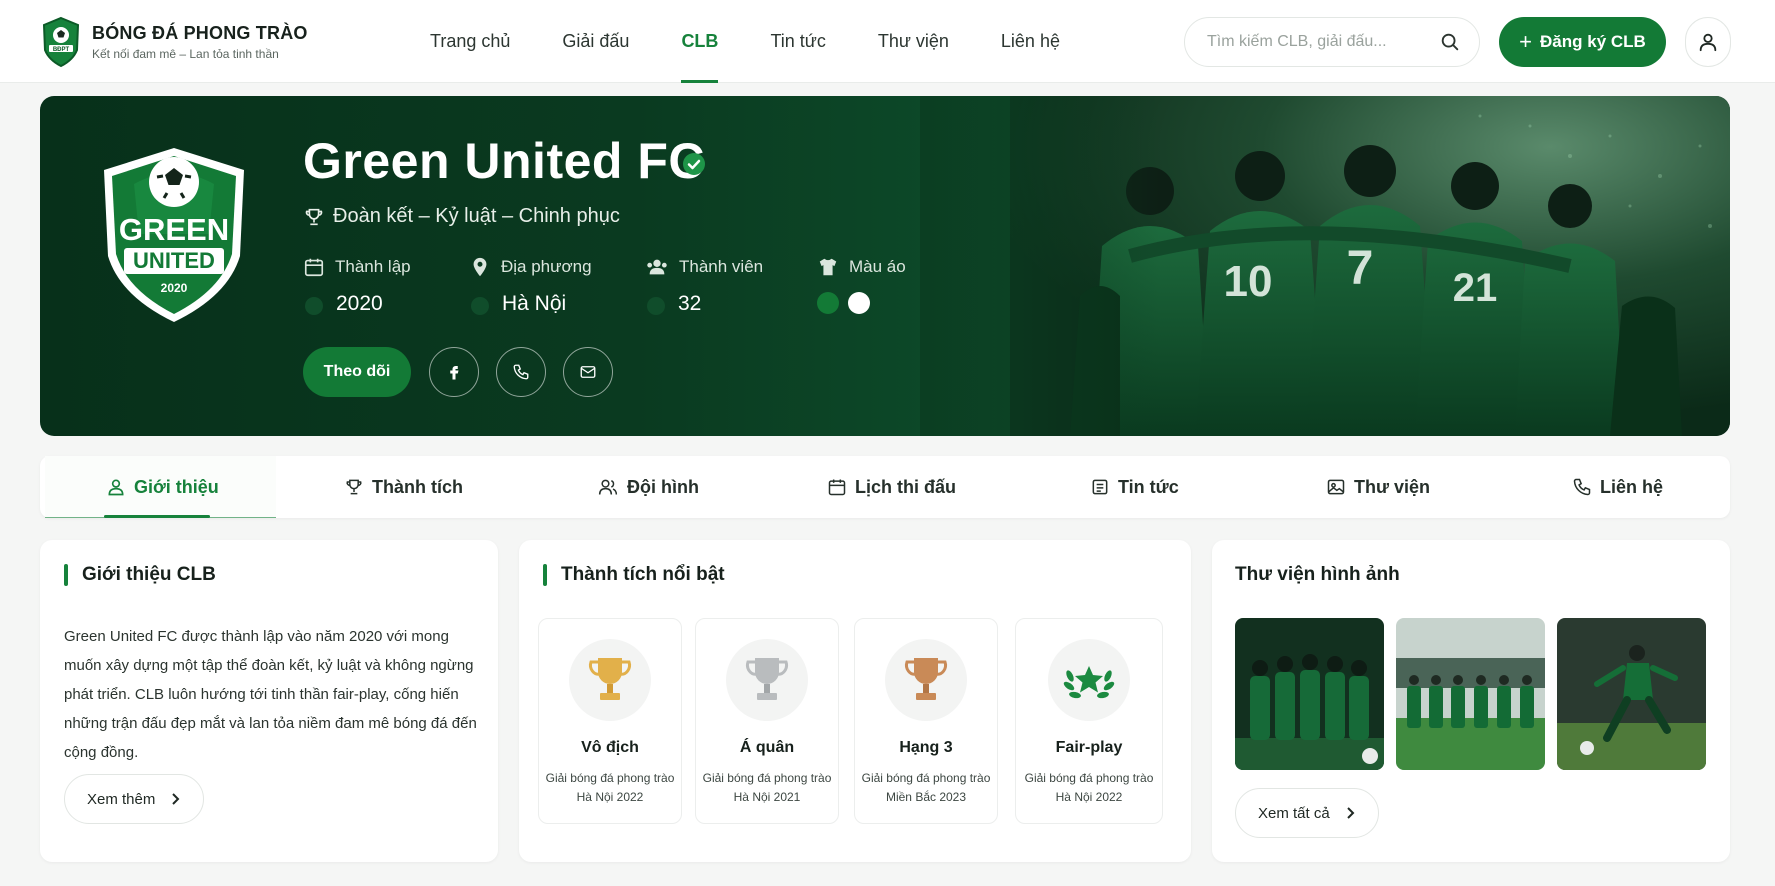 This screenshot has height=886, width=1775. What do you see at coordinates (140, 575) in the screenshot?
I see `about-title: Giới thiệu CLB` at bounding box center [140, 575].